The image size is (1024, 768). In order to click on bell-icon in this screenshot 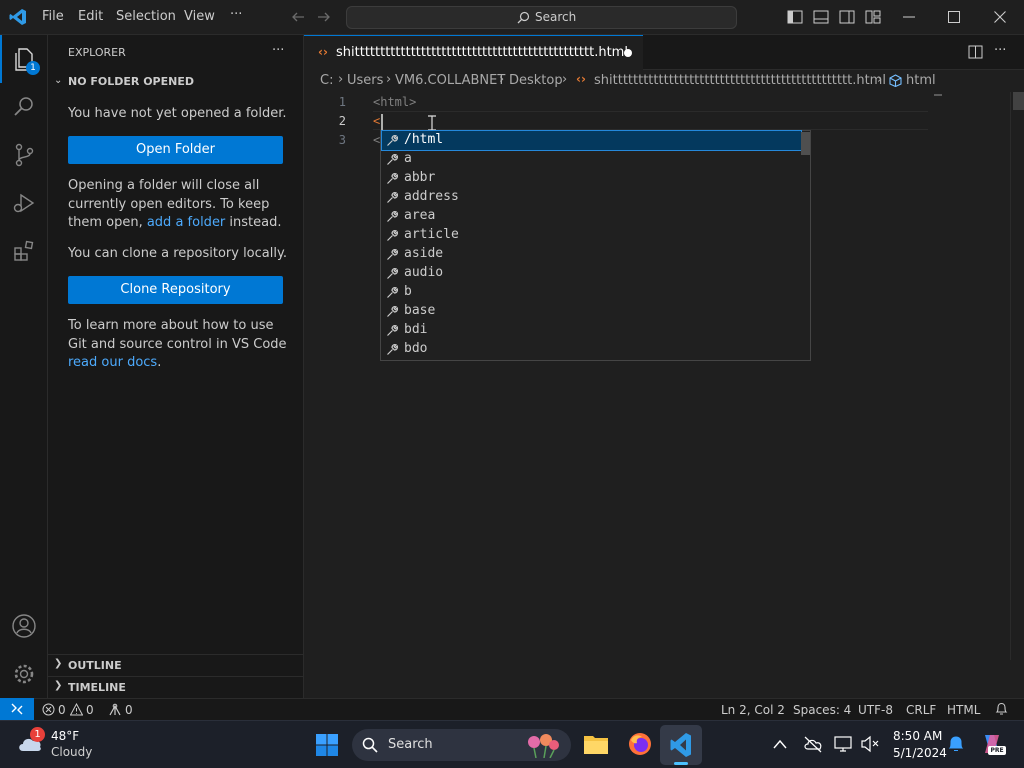, I will do `click(1001, 709)`.